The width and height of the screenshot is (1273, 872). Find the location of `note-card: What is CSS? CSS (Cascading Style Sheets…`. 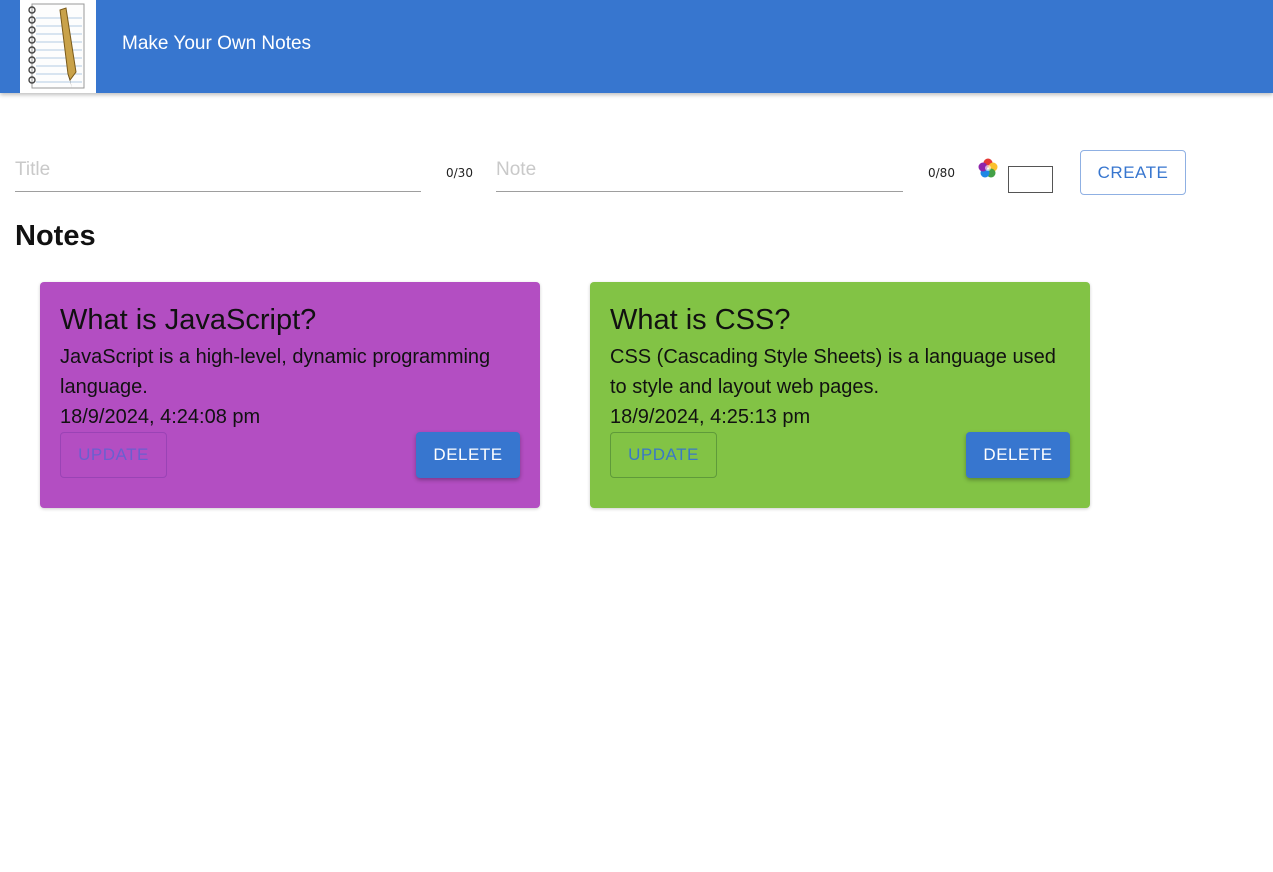

note-card: What is CSS? CSS (Cascading Style Sheets… is located at coordinates (840, 395).